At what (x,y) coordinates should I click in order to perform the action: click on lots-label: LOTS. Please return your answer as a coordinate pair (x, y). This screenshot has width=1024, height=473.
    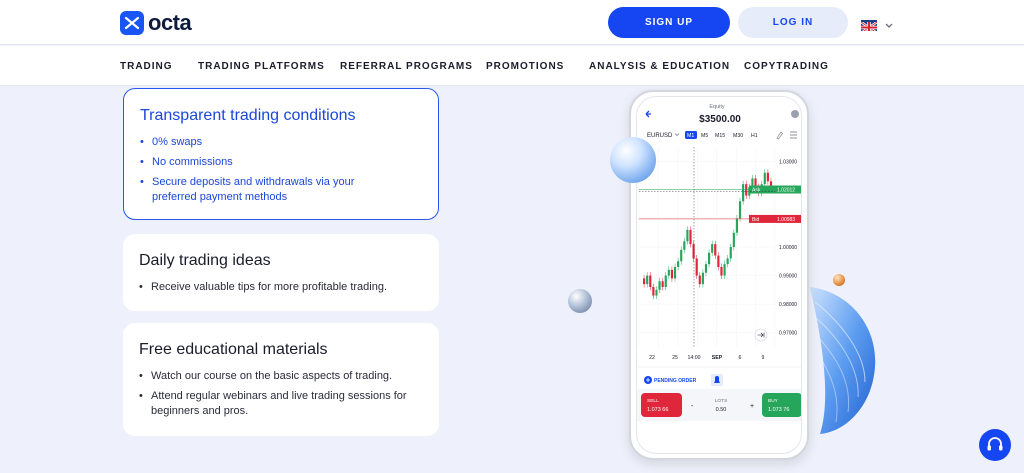
    Looking at the image, I should click on (721, 401).